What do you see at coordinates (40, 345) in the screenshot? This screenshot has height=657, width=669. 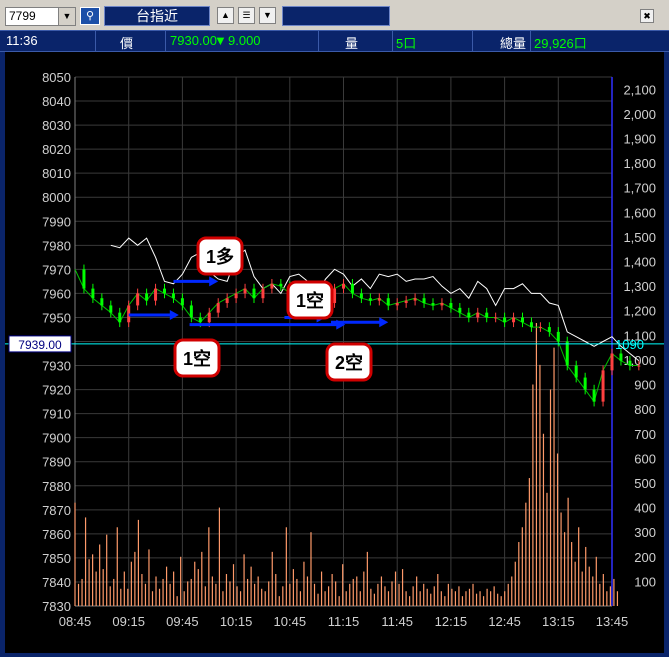 I see `cursor-price-label: 7939.00` at bounding box center [40, 345].